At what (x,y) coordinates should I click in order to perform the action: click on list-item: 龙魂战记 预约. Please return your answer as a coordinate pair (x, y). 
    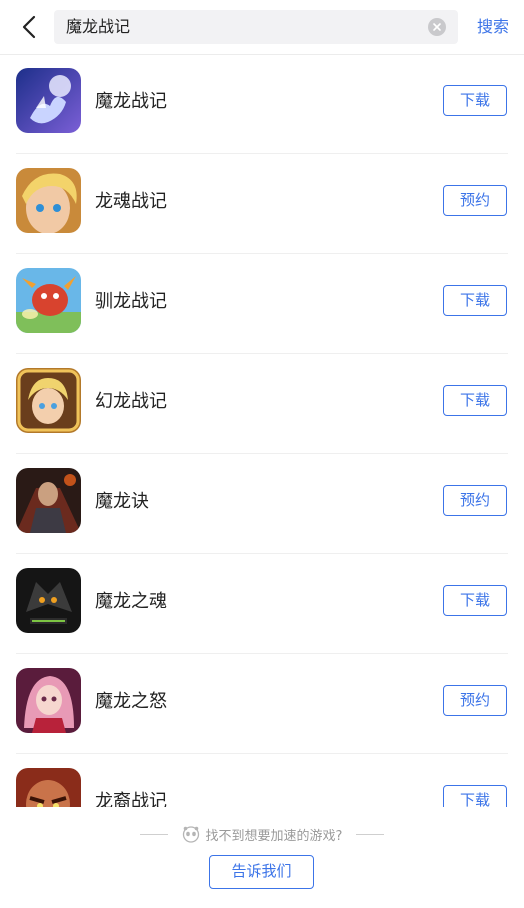
    Looking at the image, I should click on (262, 204).